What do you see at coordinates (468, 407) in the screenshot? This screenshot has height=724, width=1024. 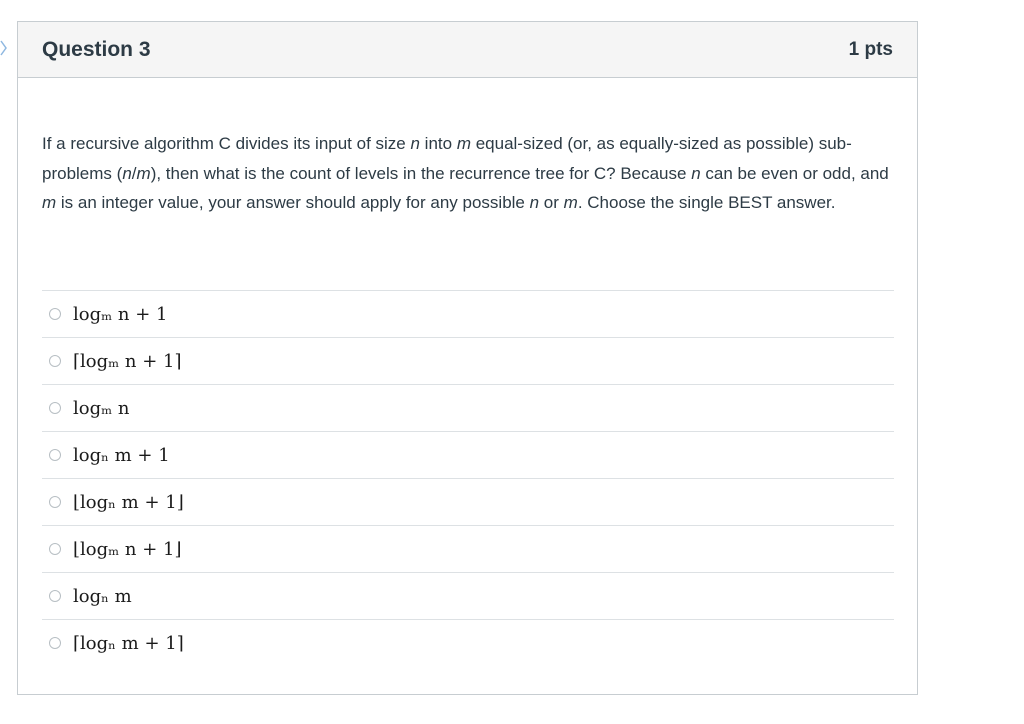 I see `answer-option: logₘ n` at bounding box center [468, 407].